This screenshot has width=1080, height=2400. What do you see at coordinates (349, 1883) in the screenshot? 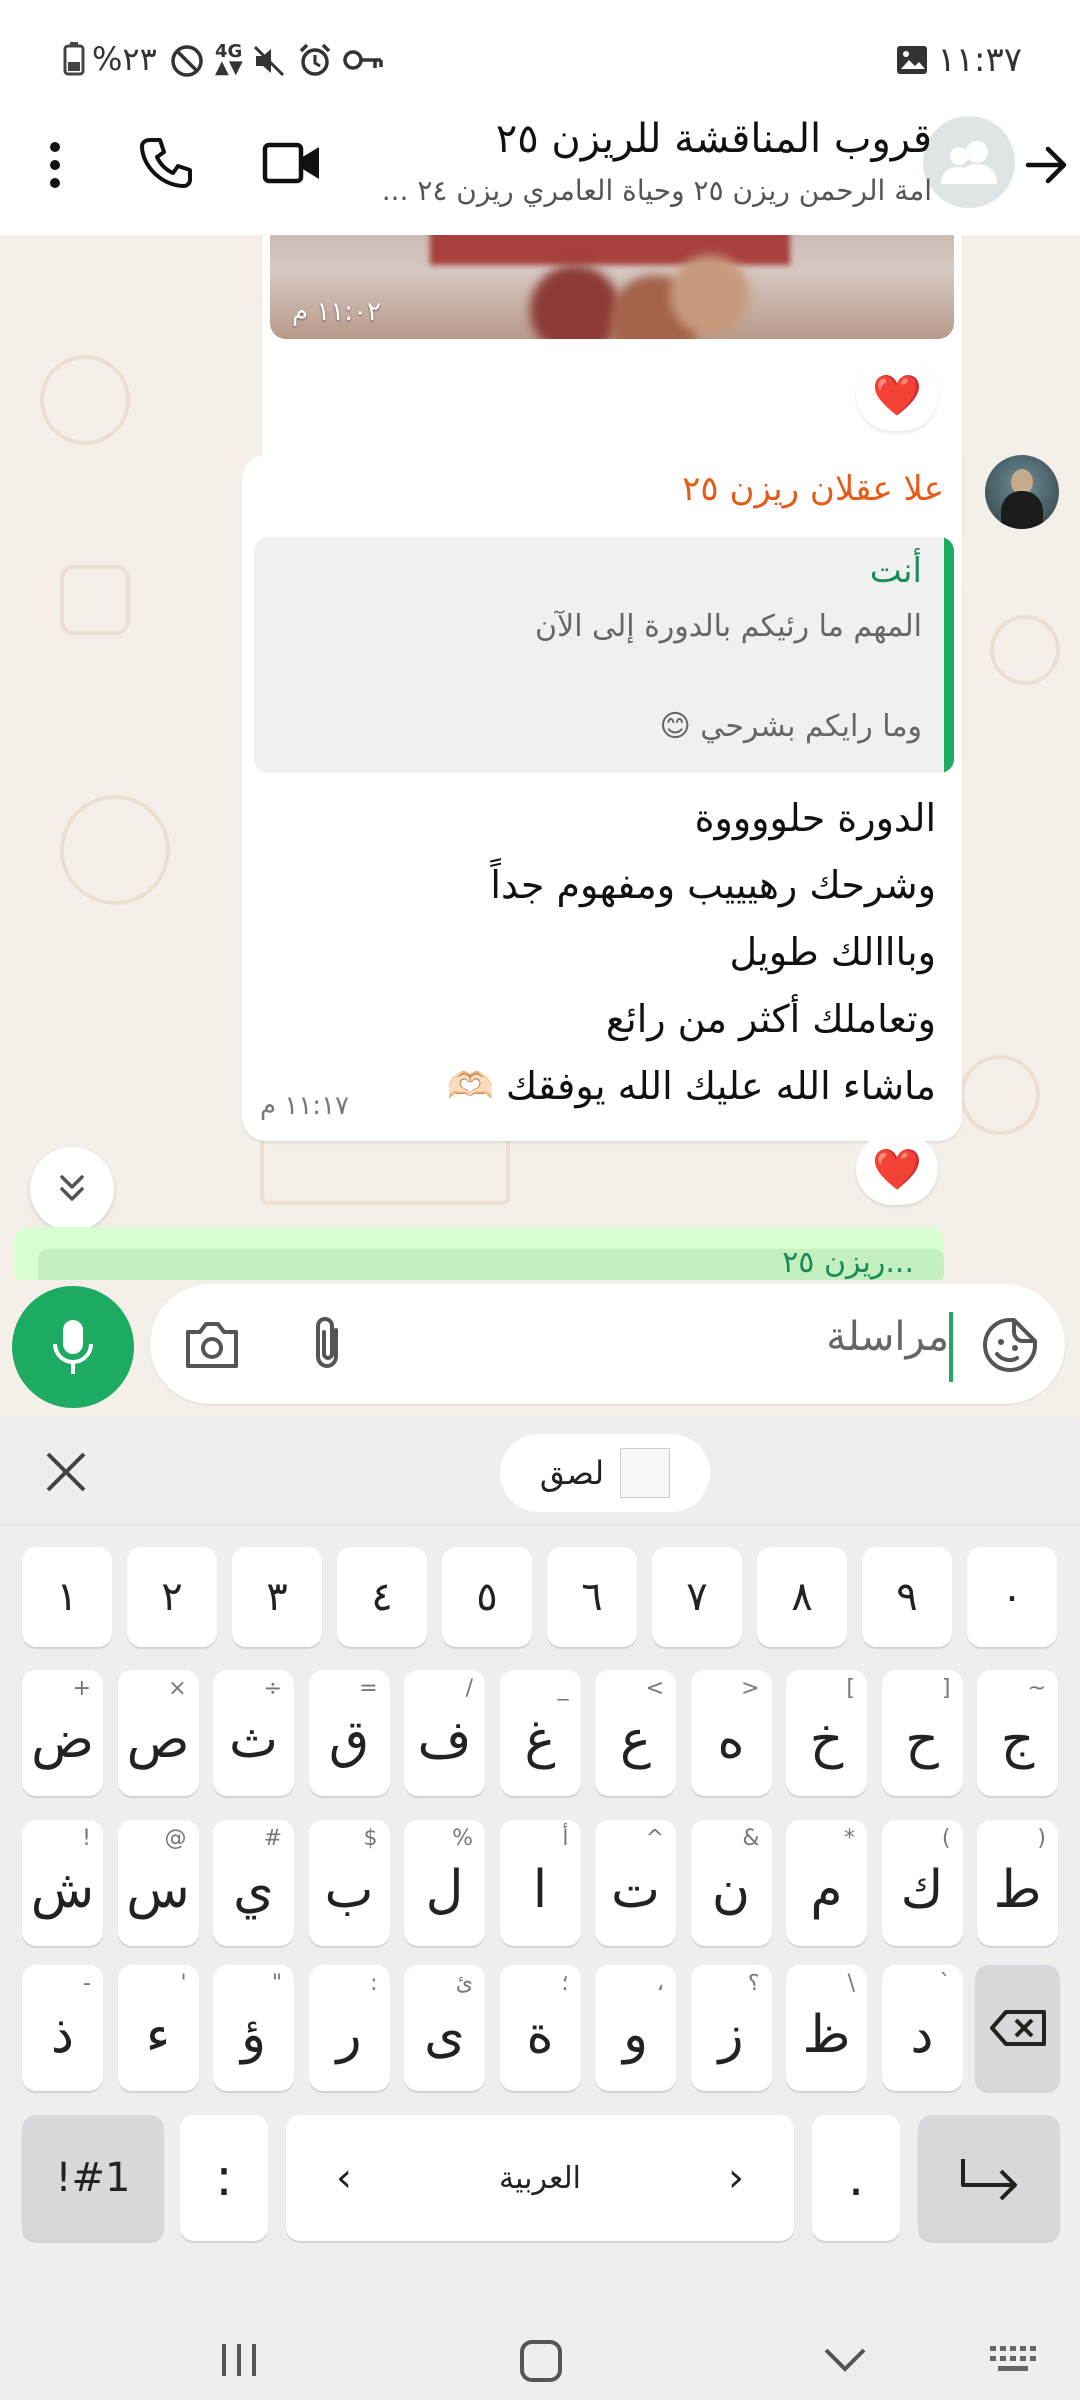
I see `letter-key: $ ب` at bounding box center [349, 1883].